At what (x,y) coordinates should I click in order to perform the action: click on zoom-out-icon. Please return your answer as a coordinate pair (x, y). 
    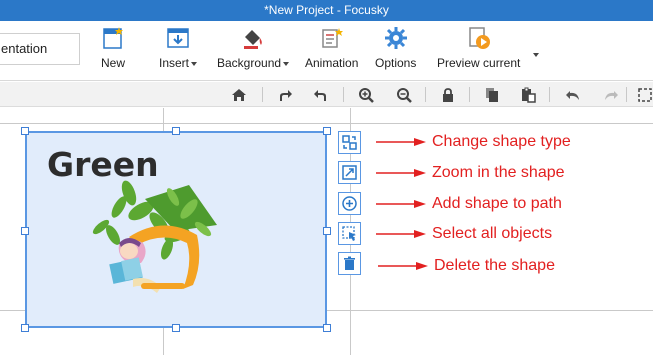
    Looking at the image, I should click on (404, 94).